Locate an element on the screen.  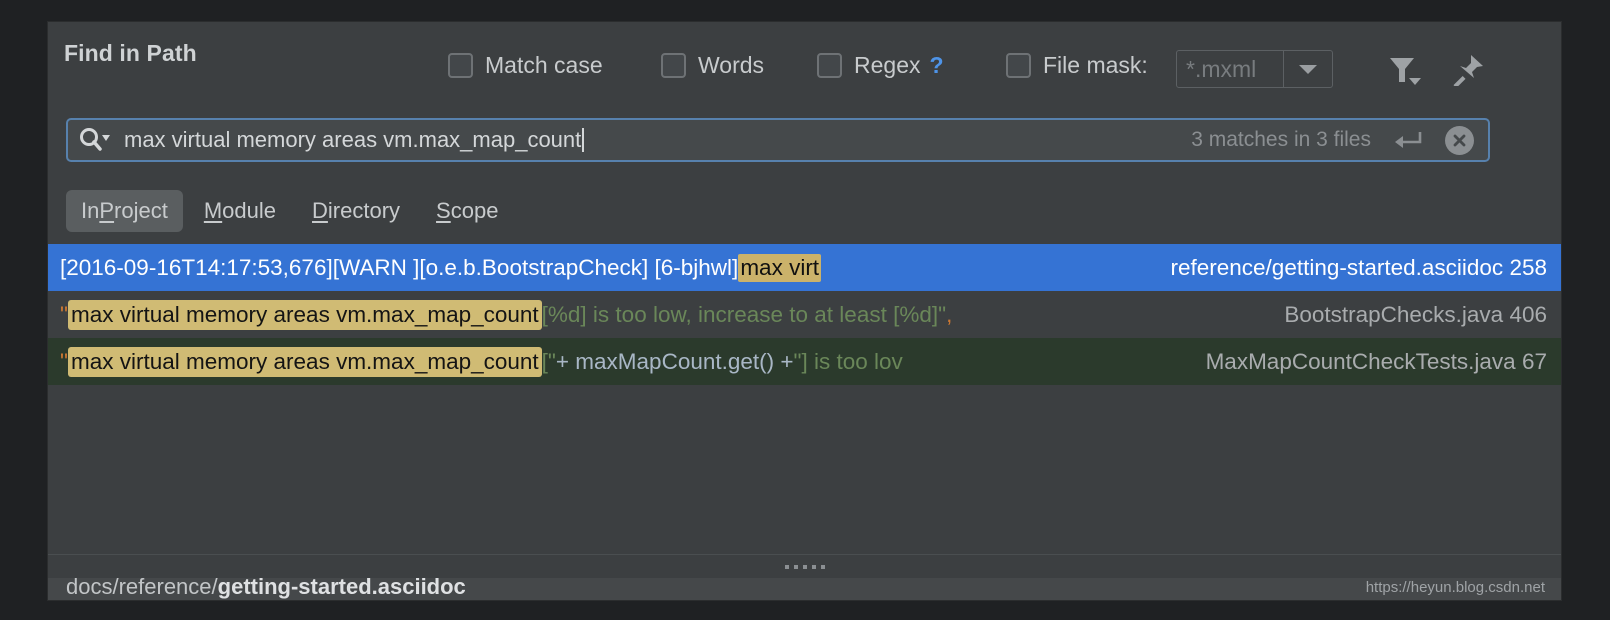
tab-directory: Directory is located at coordinates (356, 211).